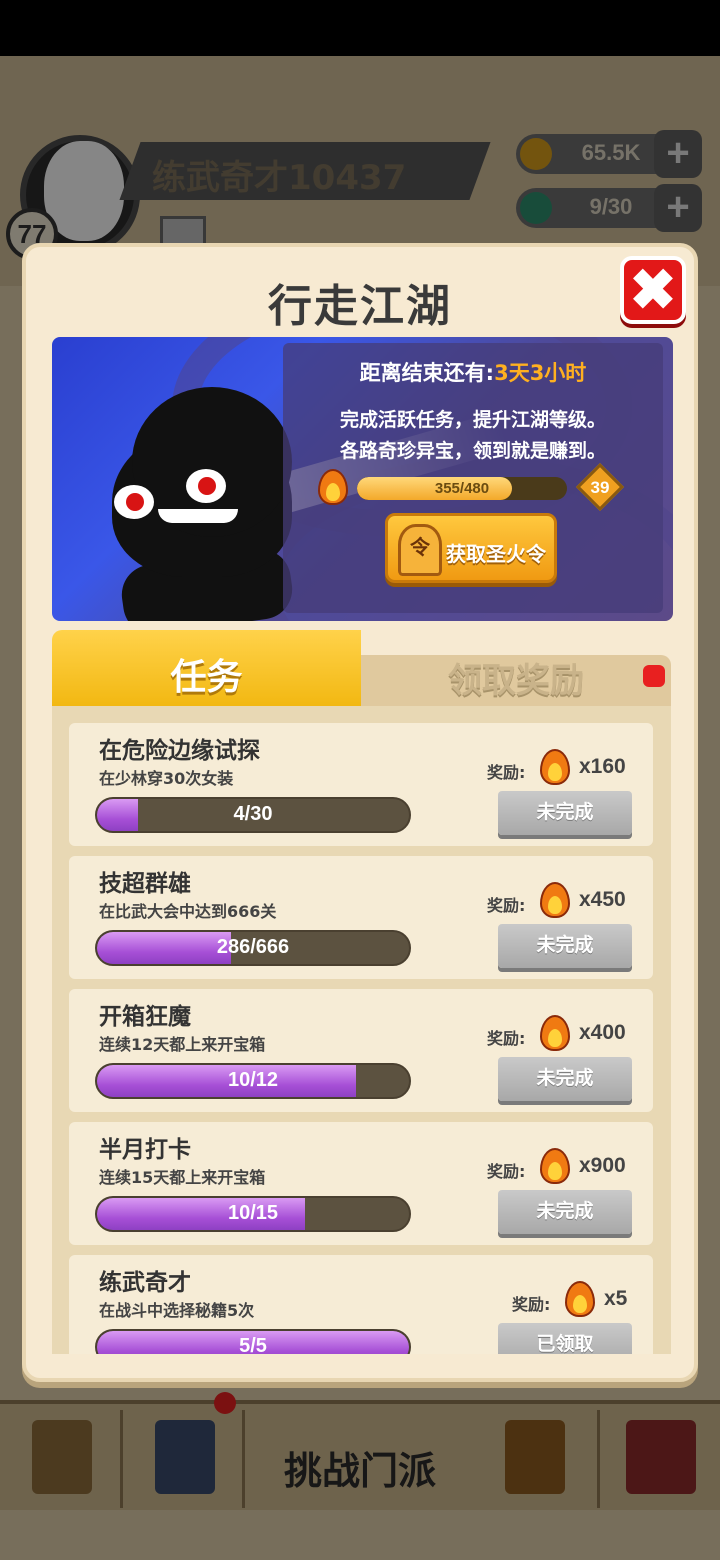 This screenshot has height=1560, width=720. I want to click on task-title: 在危险边缘试探, so click(179, 751).